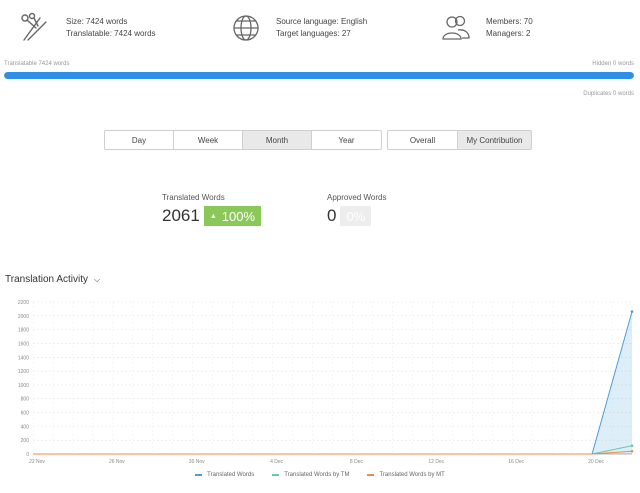 The height and width of the screenshot is (493, 640). Describe the element at coordinates (97, 21) in the screenshot. I see `size-text: Size: 7424 words` at that location.